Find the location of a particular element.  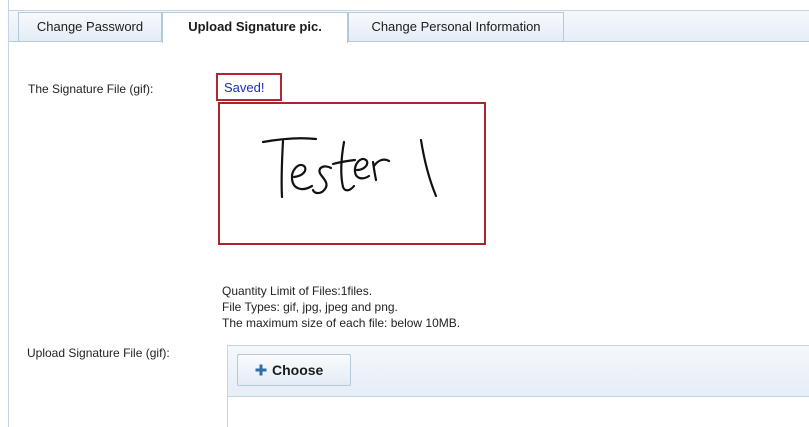

uploader-toolbar: Choose is located at coordinates (518, 371).